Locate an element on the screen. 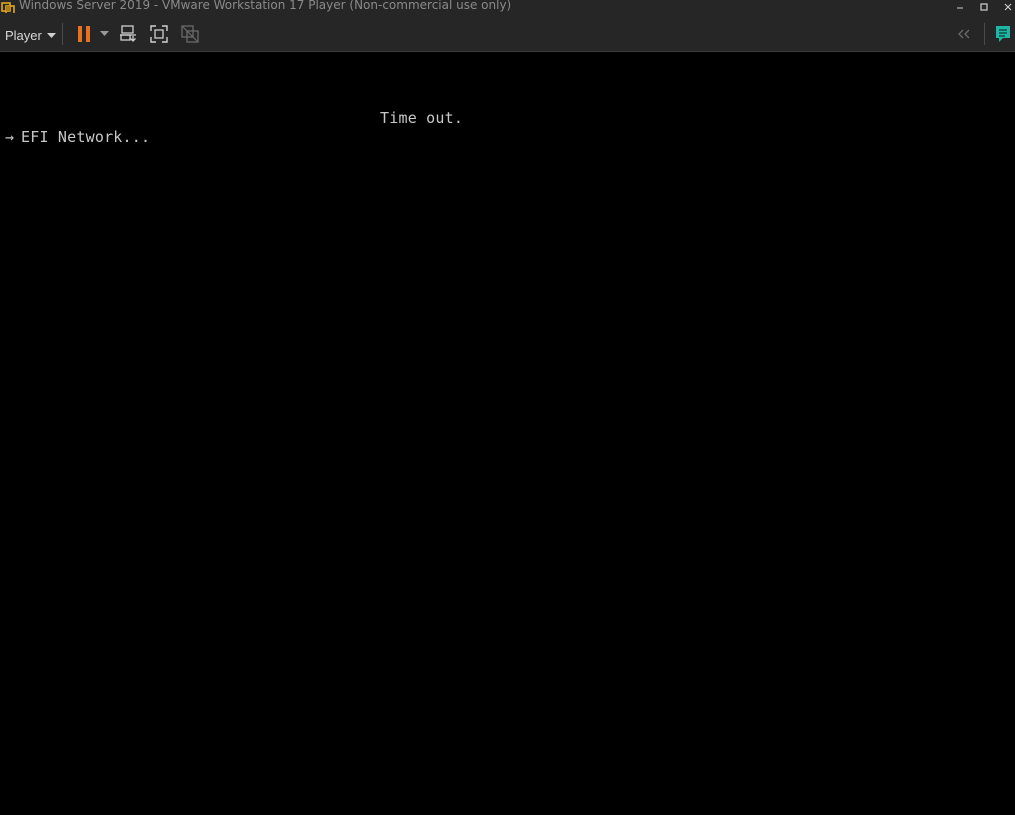 Image resolution: width=1015 pixels, height=815 pixels. message-log-button is located at coordinates (1003, 34).